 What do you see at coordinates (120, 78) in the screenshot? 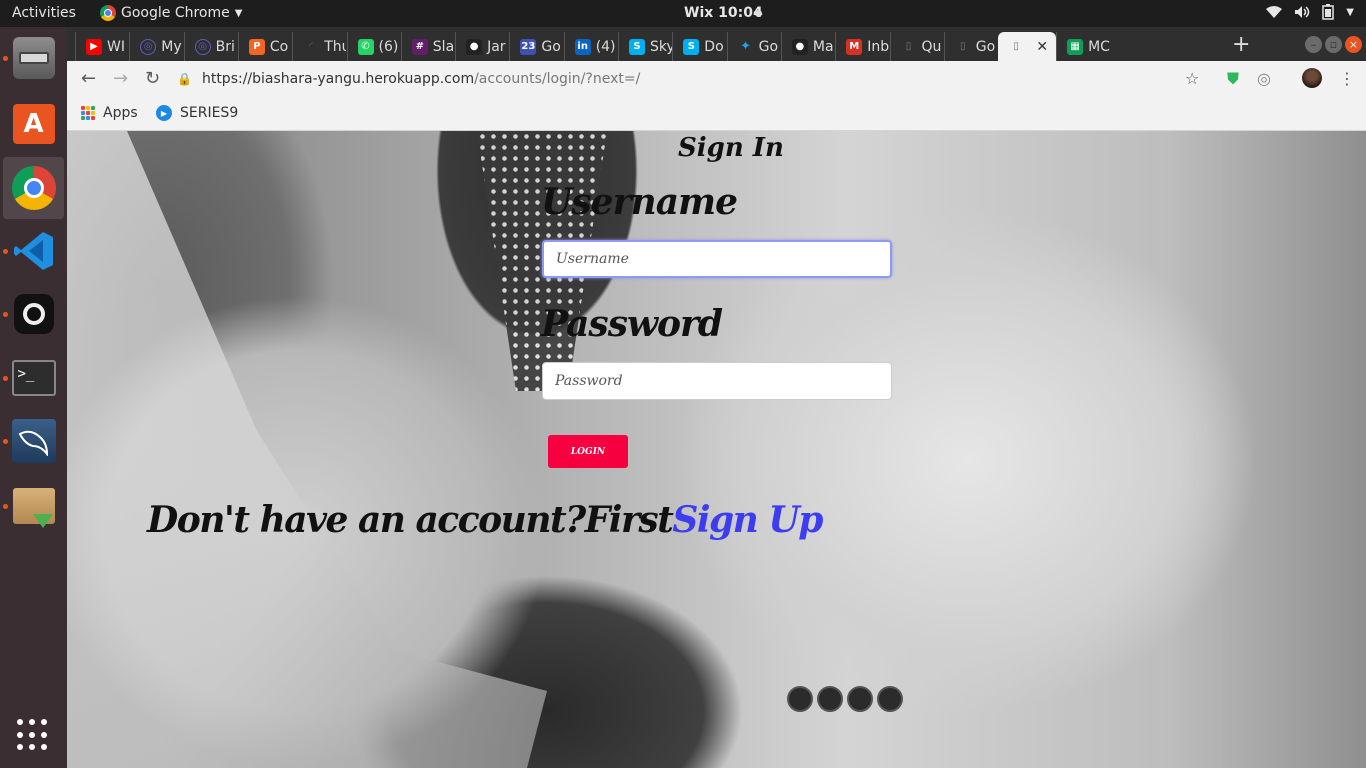
I see `forward-button: →` at bounding box center [120, 78].